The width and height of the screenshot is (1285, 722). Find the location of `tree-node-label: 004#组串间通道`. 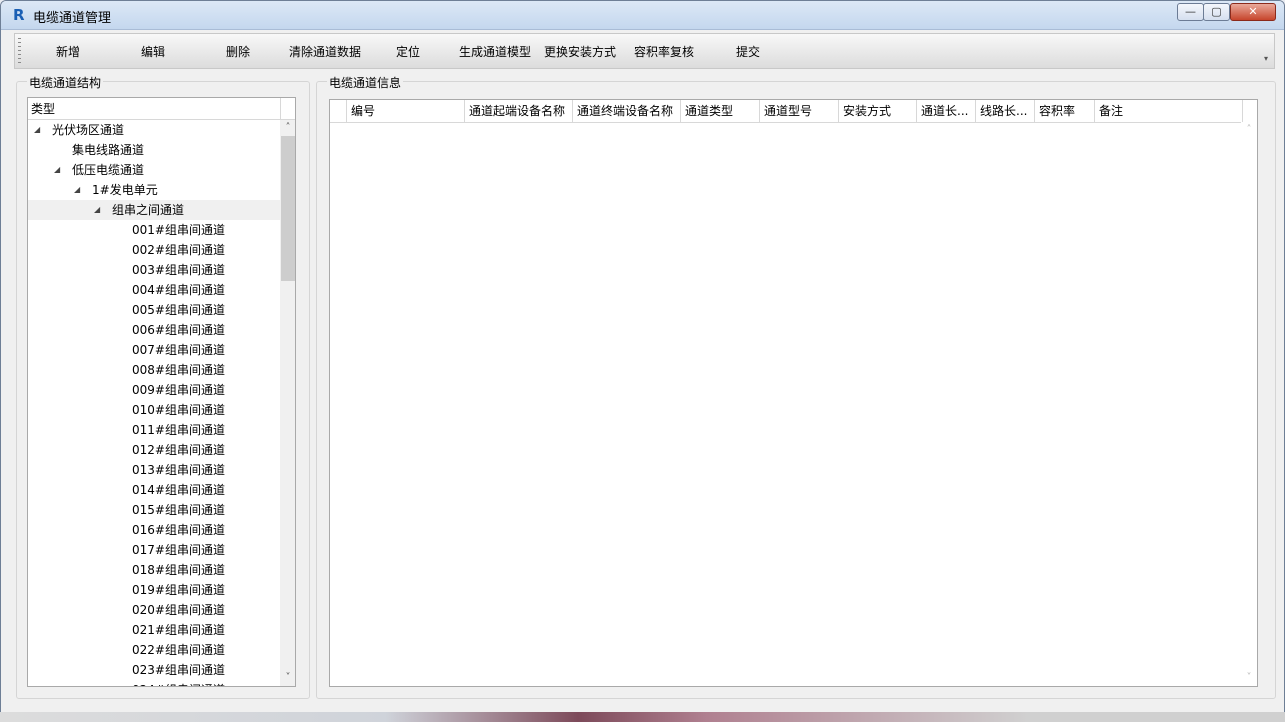

tree-node-label: 004#组串间通道 is located at coordinates (178, 290).